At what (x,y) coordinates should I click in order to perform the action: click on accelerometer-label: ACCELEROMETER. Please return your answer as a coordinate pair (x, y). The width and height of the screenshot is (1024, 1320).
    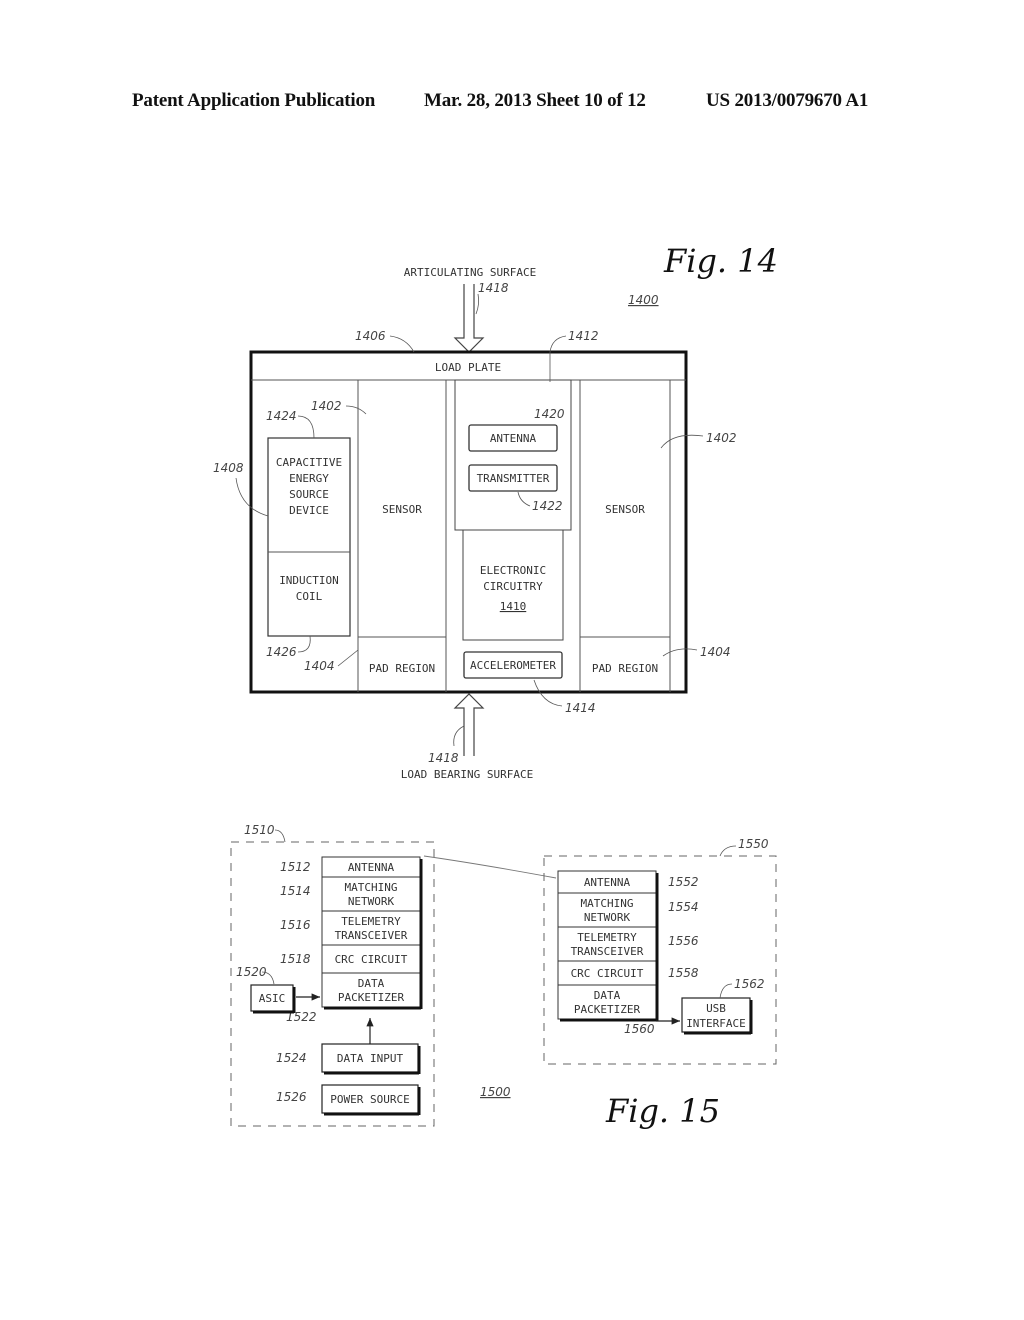
    Looking at the image, I should click on (513, 665).